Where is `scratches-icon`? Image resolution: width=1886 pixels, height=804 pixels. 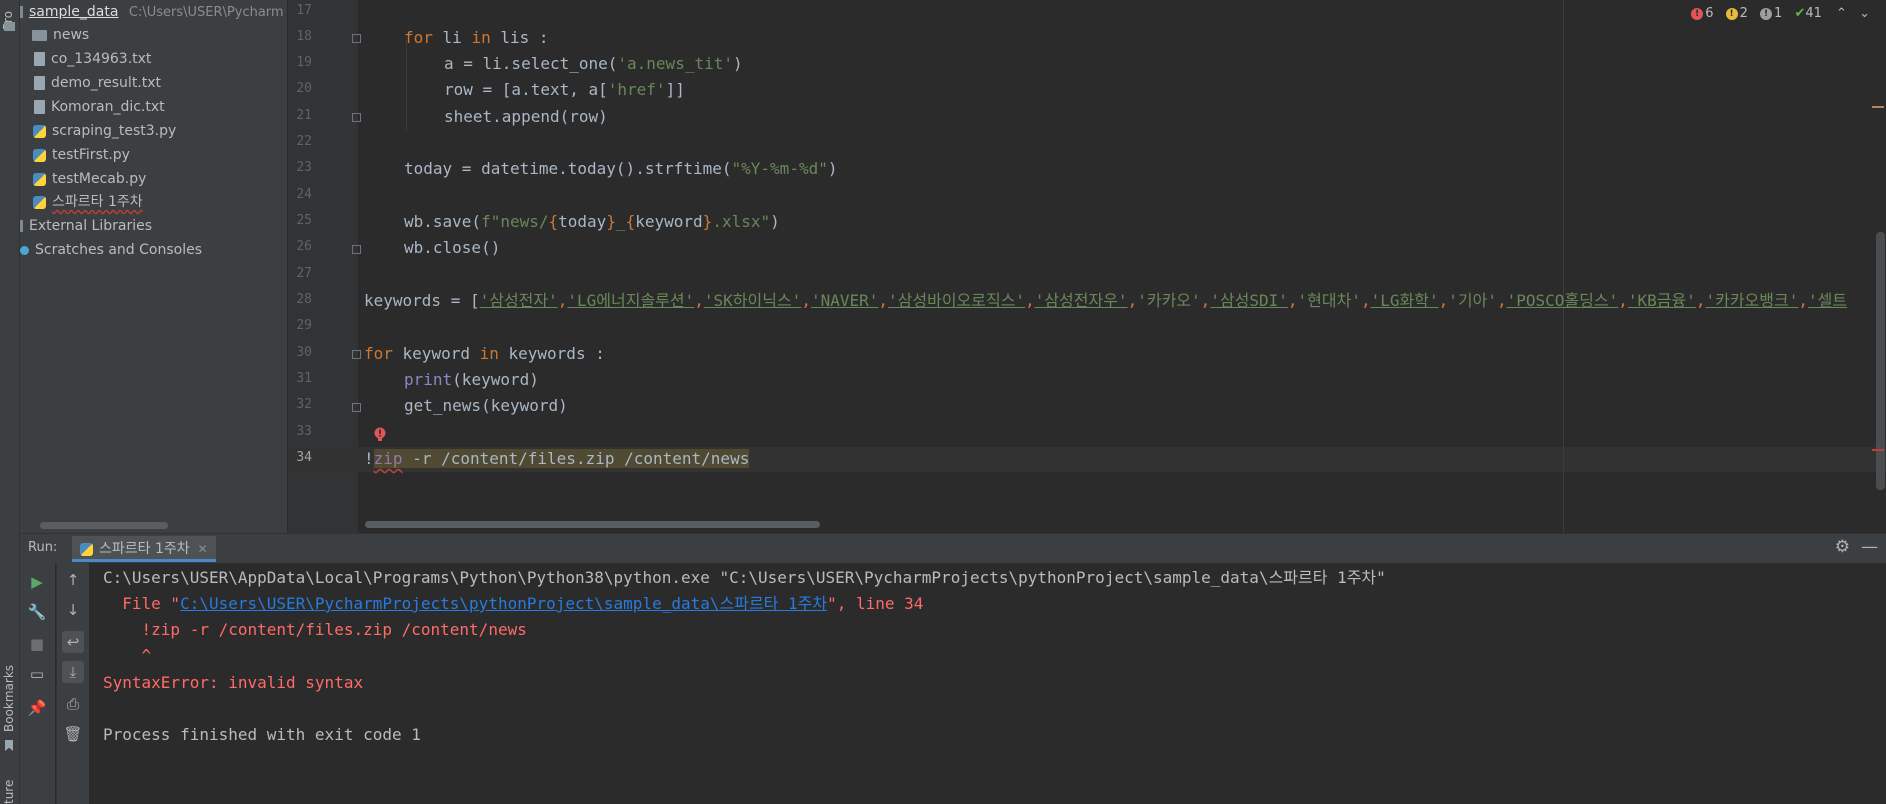
scratches-icon is located at coordinates (24, 250).